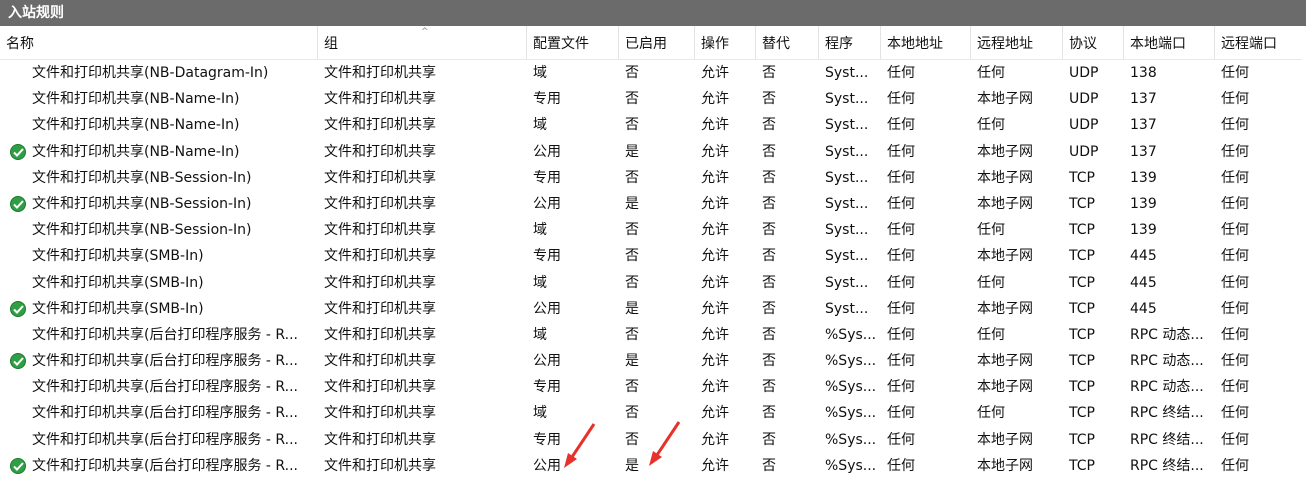  I want to click on column-header-action: 操作, so click(725, 43).